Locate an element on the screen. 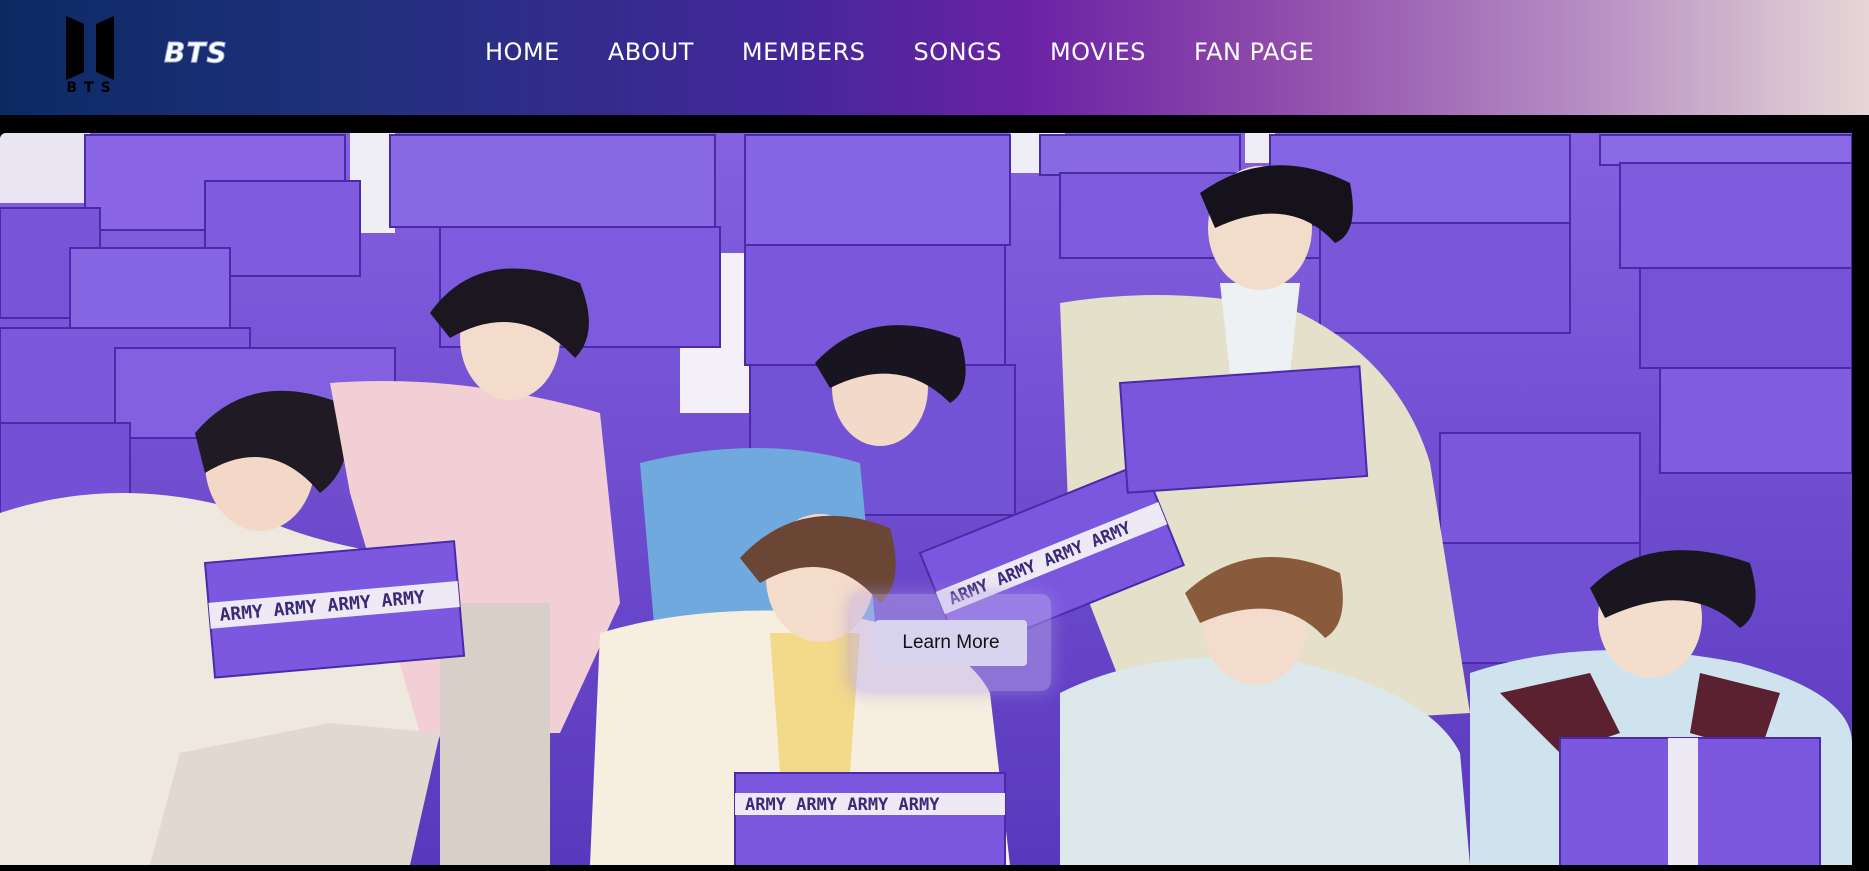  box-print-front: ARMY ARMY ARMY ARMY is located at coordinates (842, 805).